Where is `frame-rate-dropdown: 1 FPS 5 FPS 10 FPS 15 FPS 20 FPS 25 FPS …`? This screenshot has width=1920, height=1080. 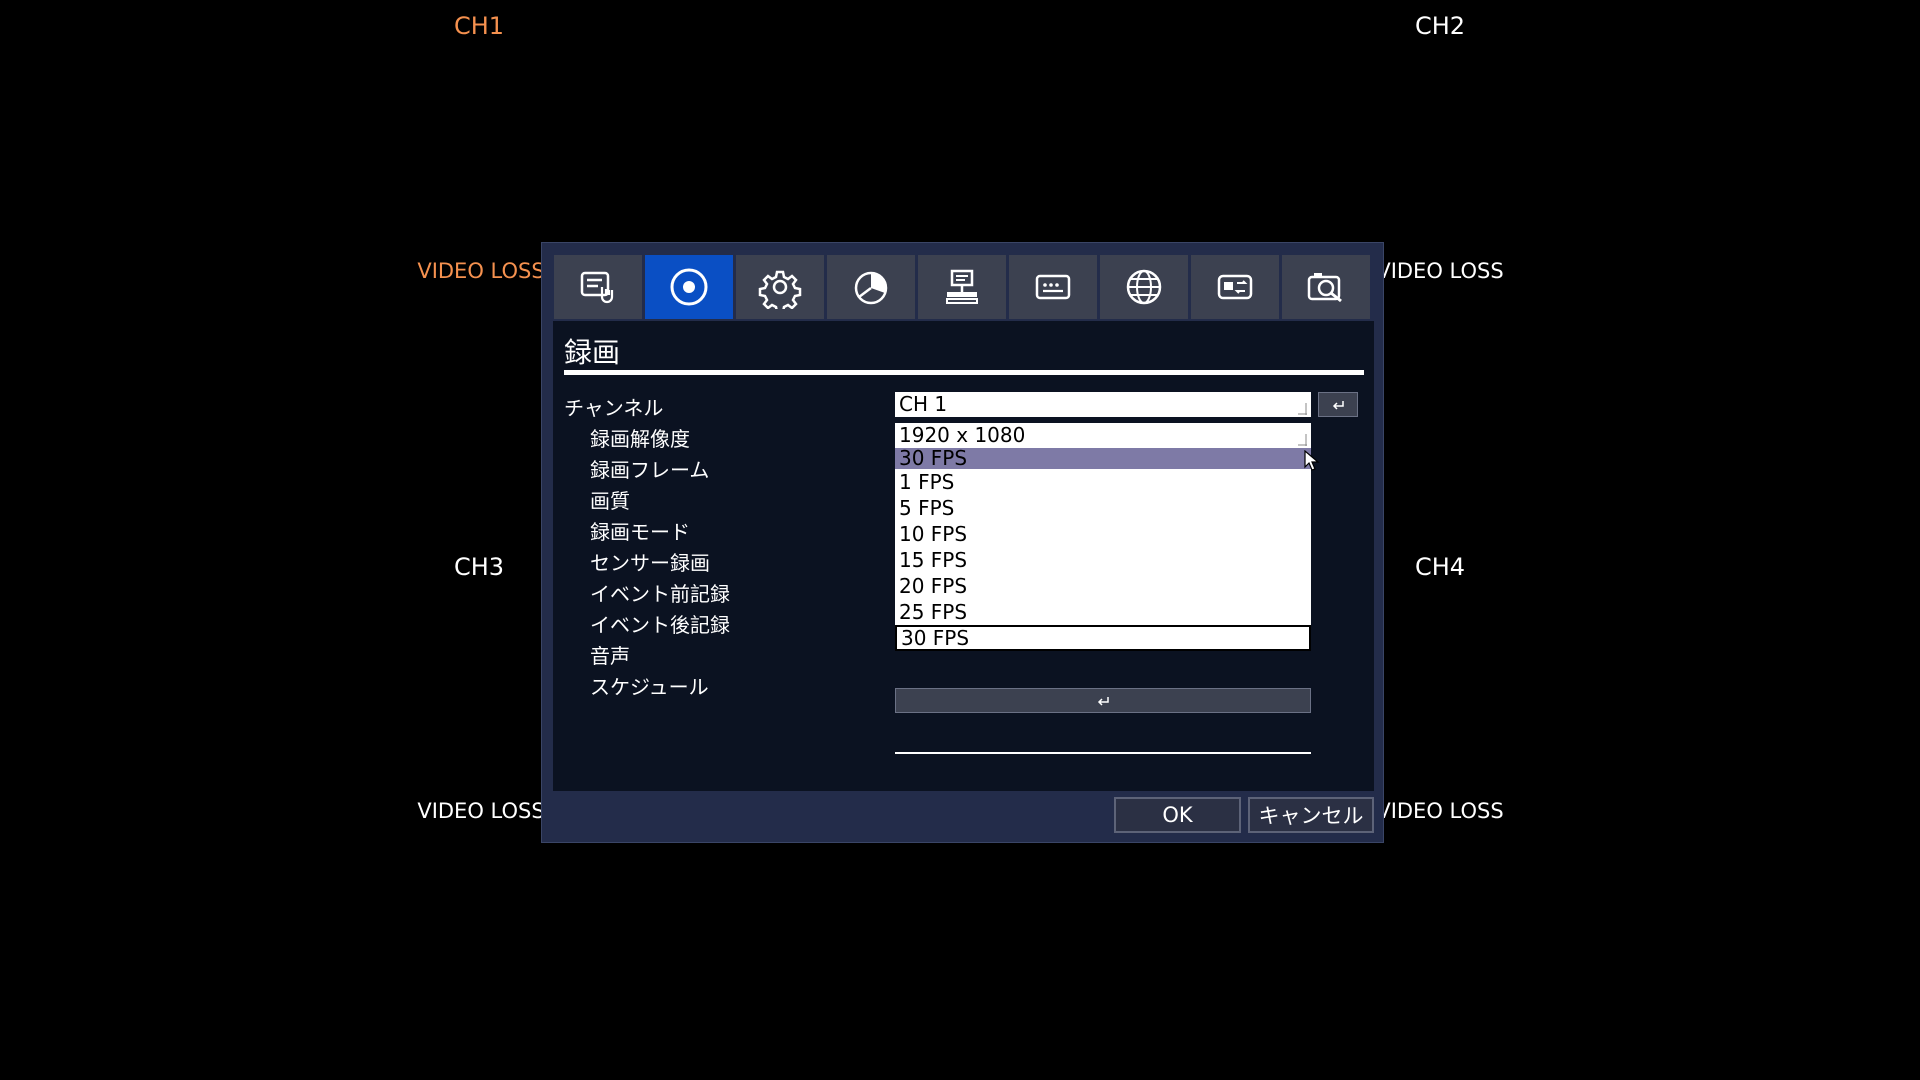
frame-rate-dropdown: 1 FPS 5 FPS 10 FPS 15 FPS 20 FPS 25 FPS … is located at coordinates (1103, 560).